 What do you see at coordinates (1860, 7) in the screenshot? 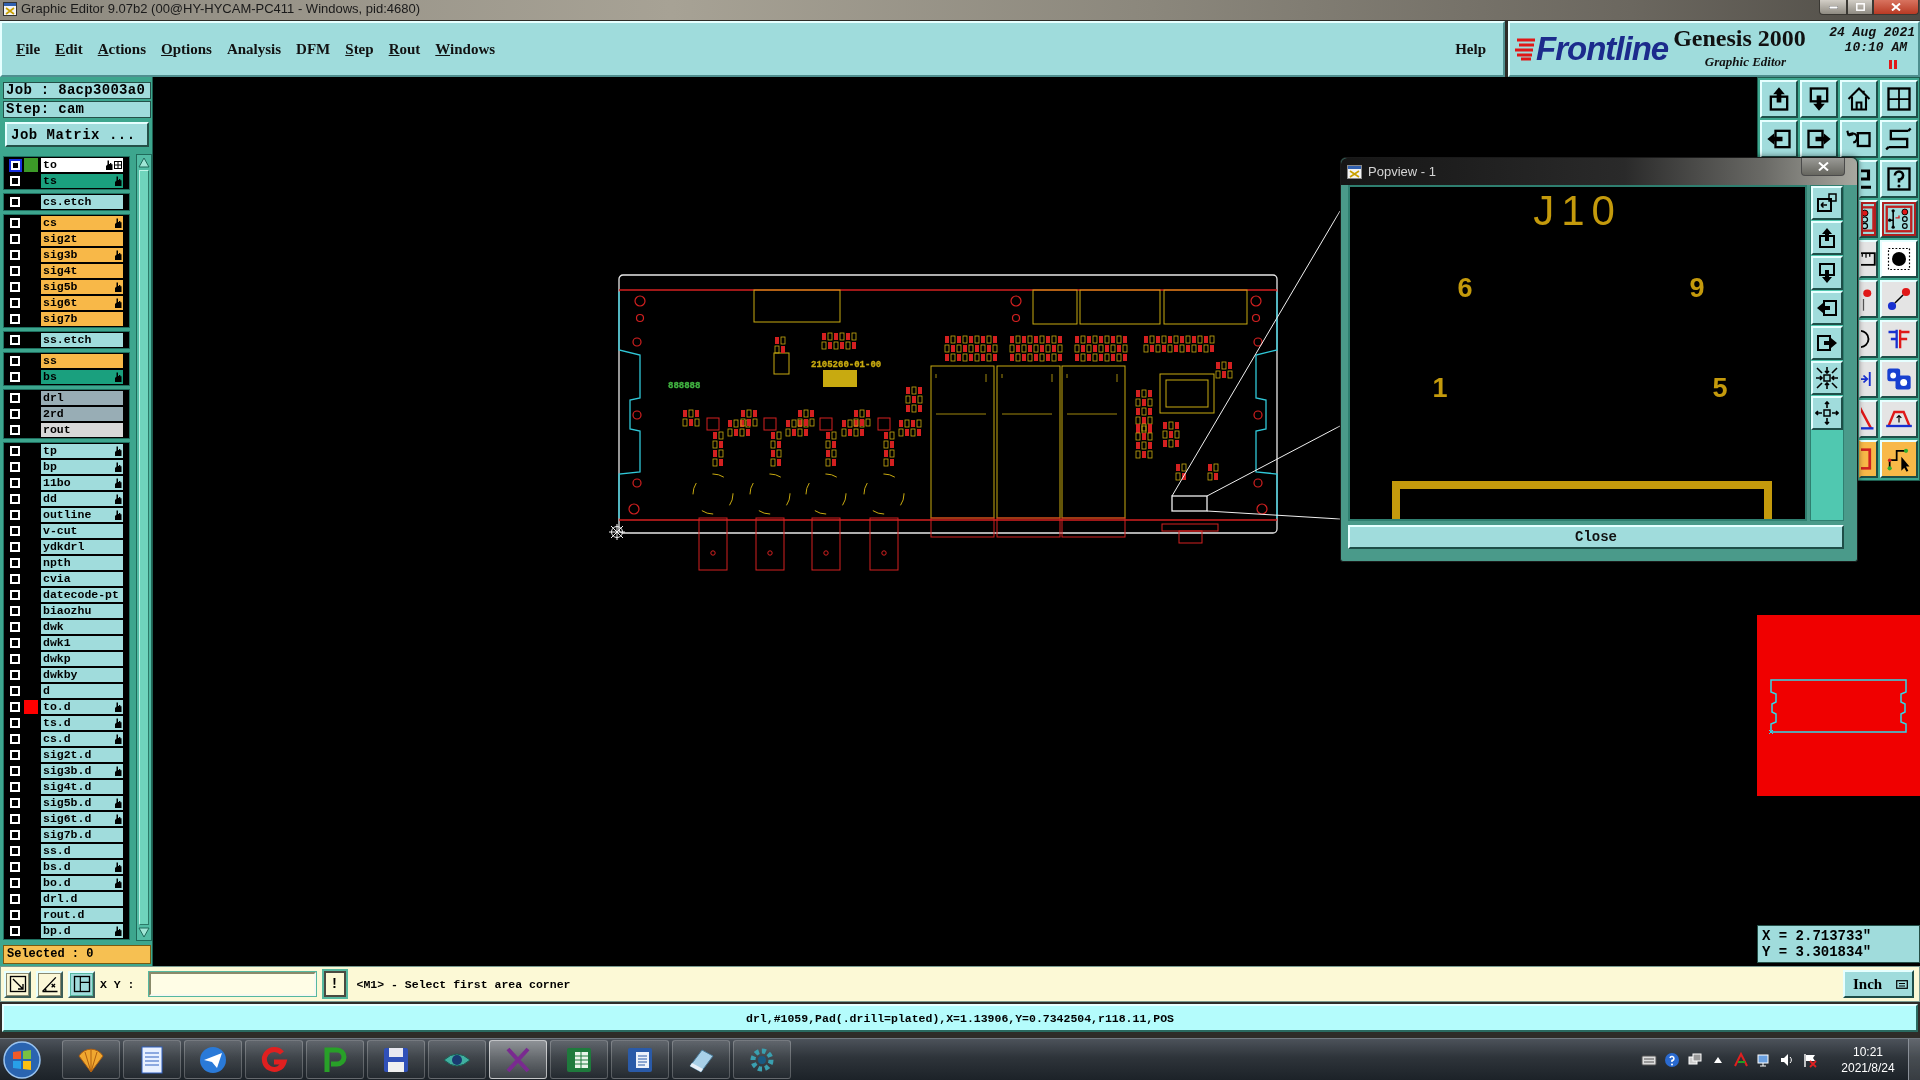
I see `maximize-button` at bounding box center [1860, 7].